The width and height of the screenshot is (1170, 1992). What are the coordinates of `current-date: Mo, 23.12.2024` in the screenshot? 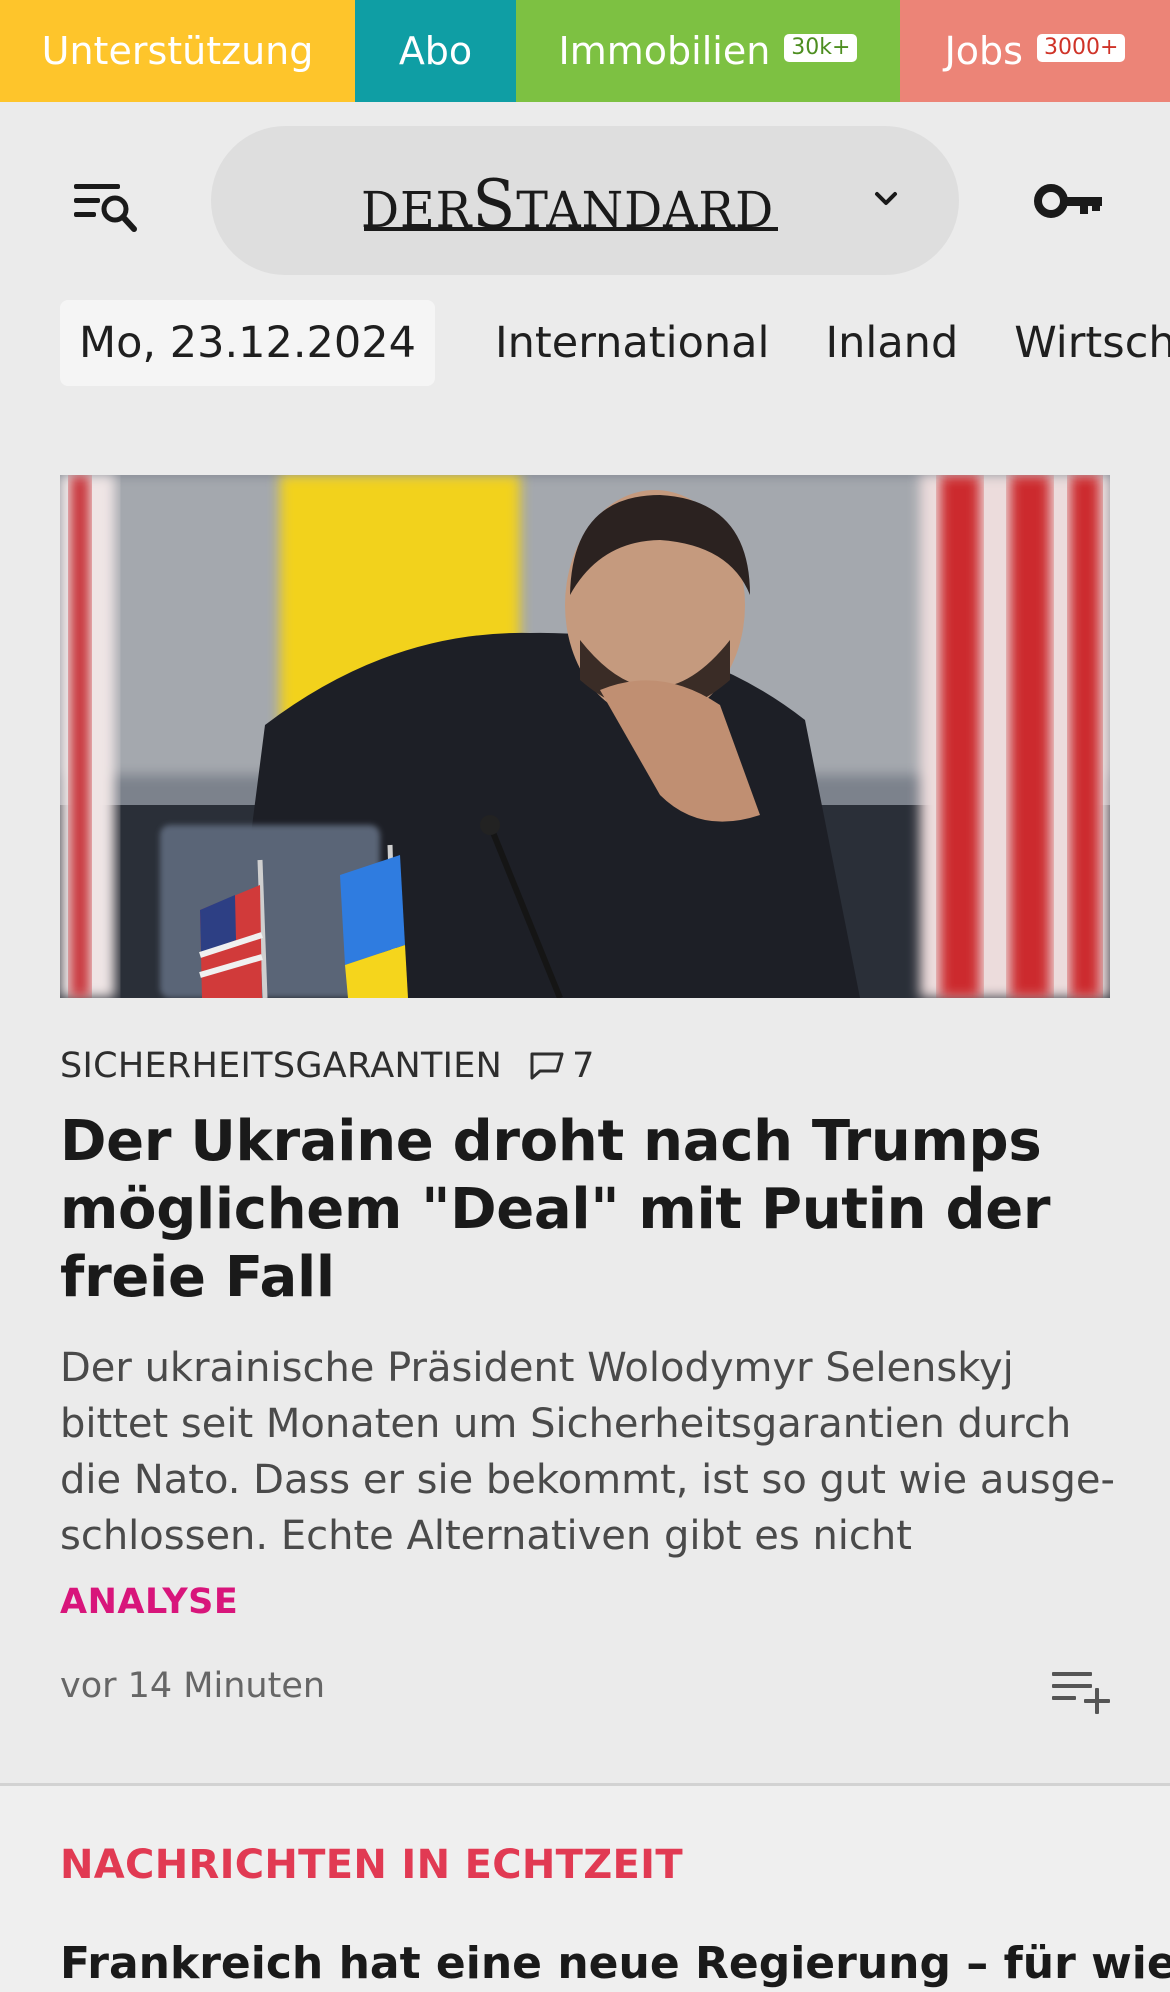 It's located at (247, 343).